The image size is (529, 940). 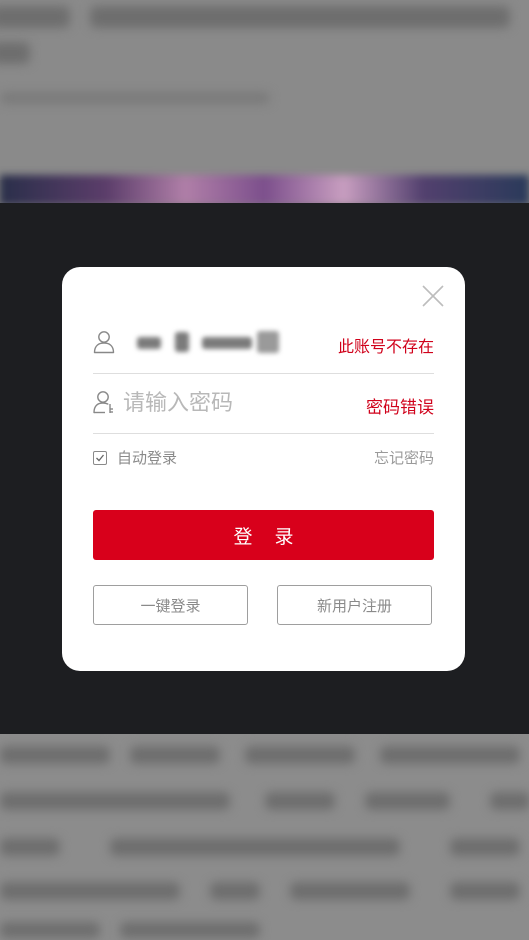 I want to click on one-click-login-button: 一键登录, so click(x=170, y=605).